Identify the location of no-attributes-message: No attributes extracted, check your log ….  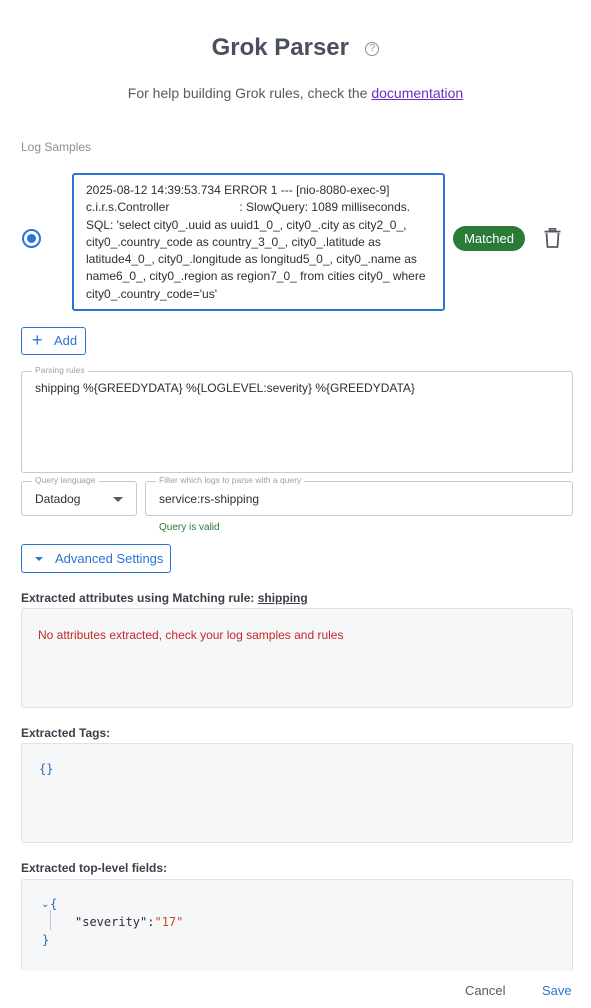
(191, 635).